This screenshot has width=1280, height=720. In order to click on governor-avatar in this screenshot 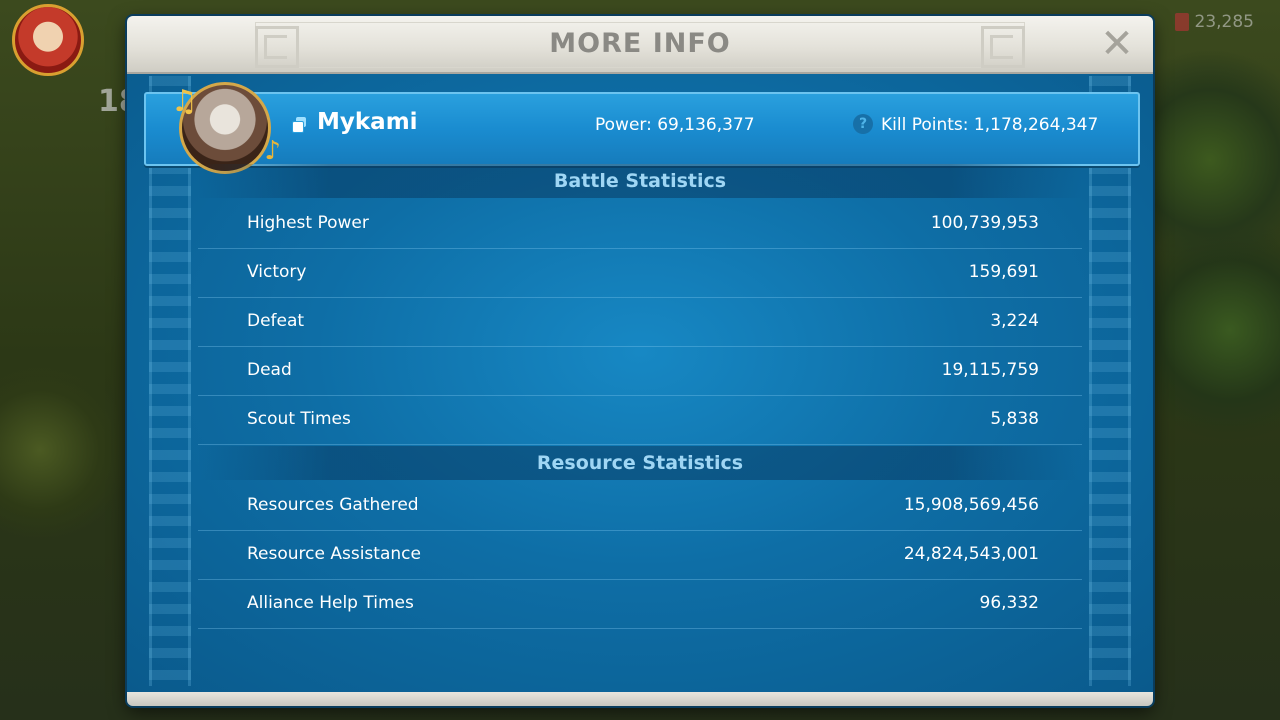, I will do `click(48, 40)`.